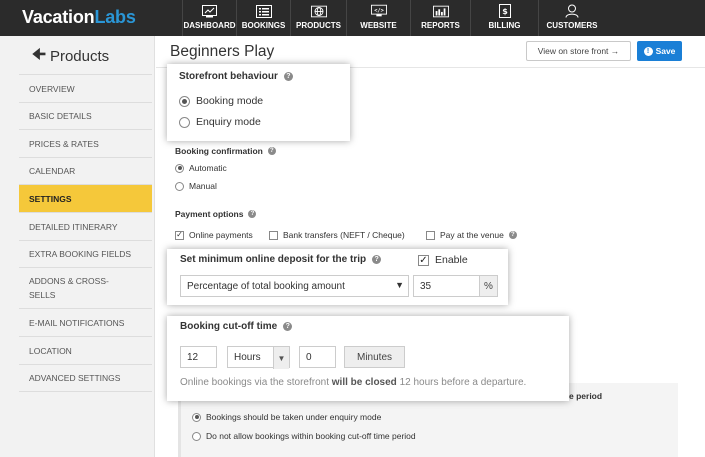  I want to click on save-button: ! Save, so click(659, 51).